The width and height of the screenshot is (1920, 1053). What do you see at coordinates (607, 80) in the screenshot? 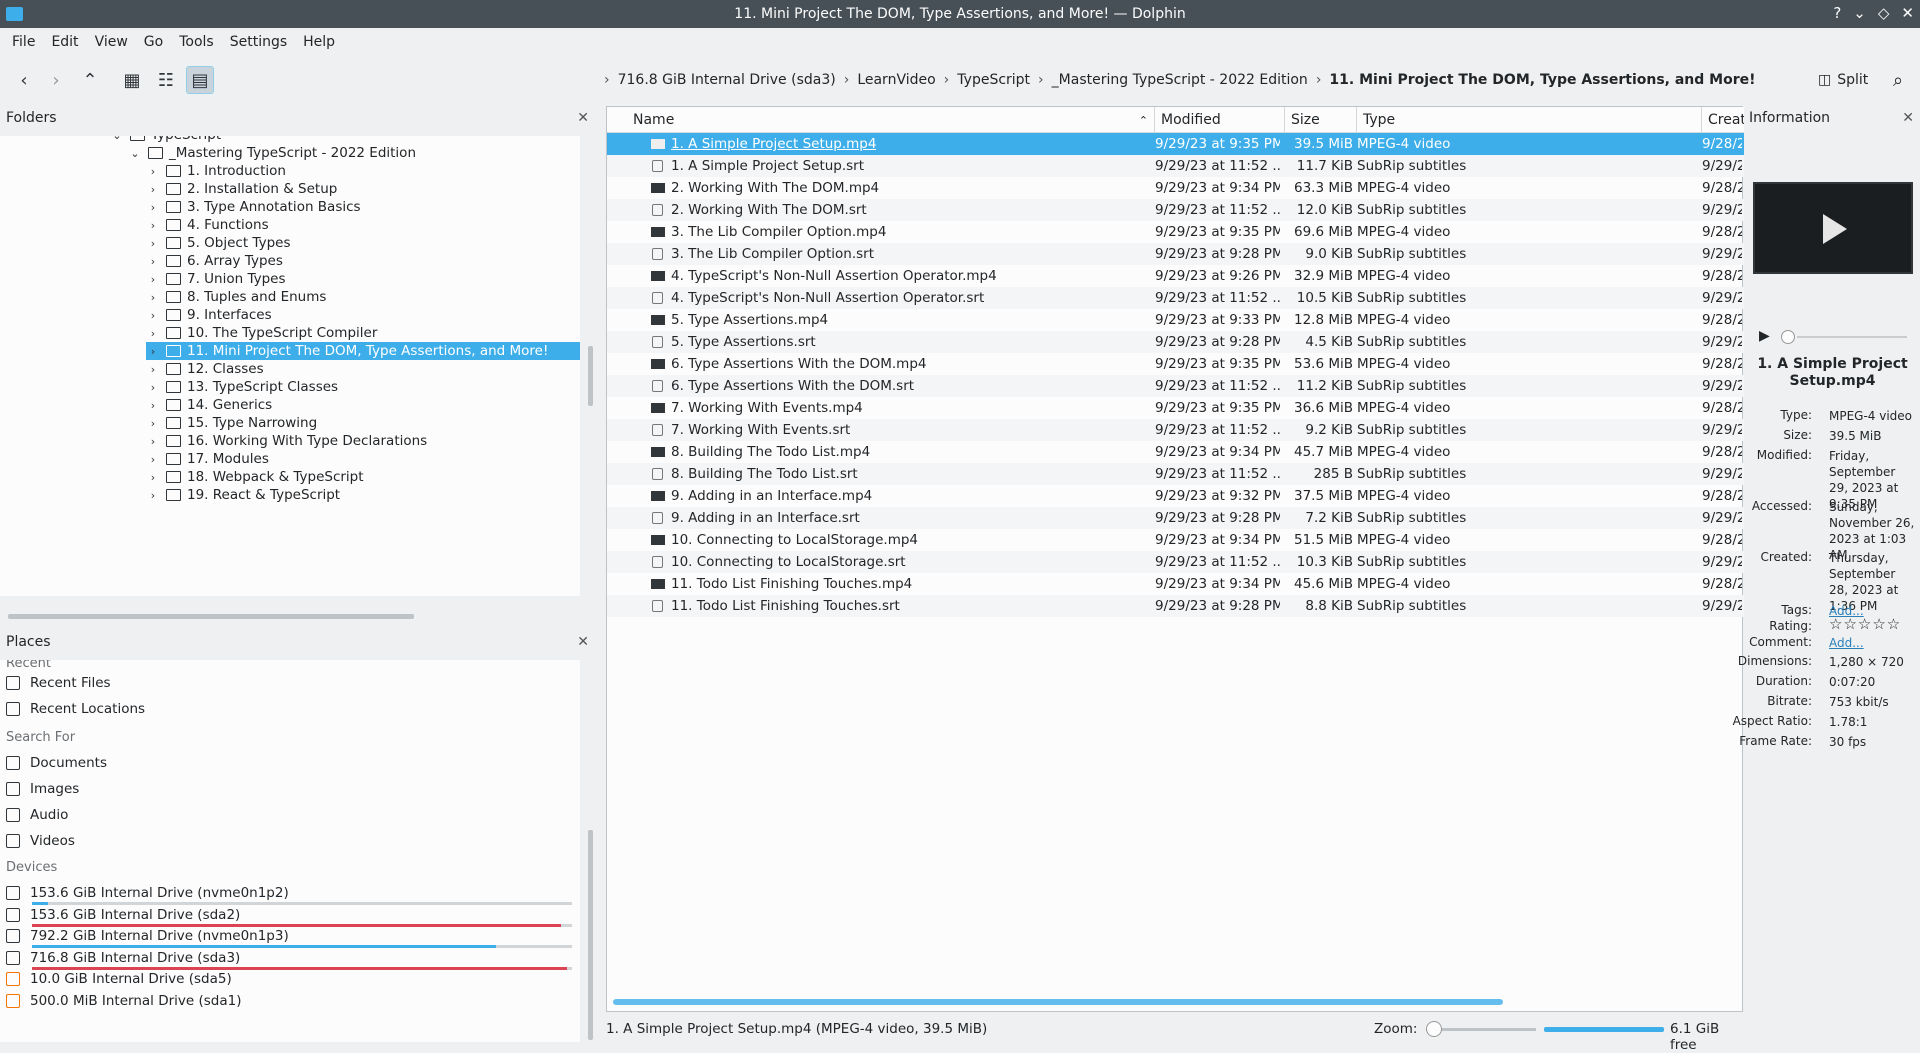
I see `breadcrumb-root-chevron-icon: ›` at bounding box center [607, 80].